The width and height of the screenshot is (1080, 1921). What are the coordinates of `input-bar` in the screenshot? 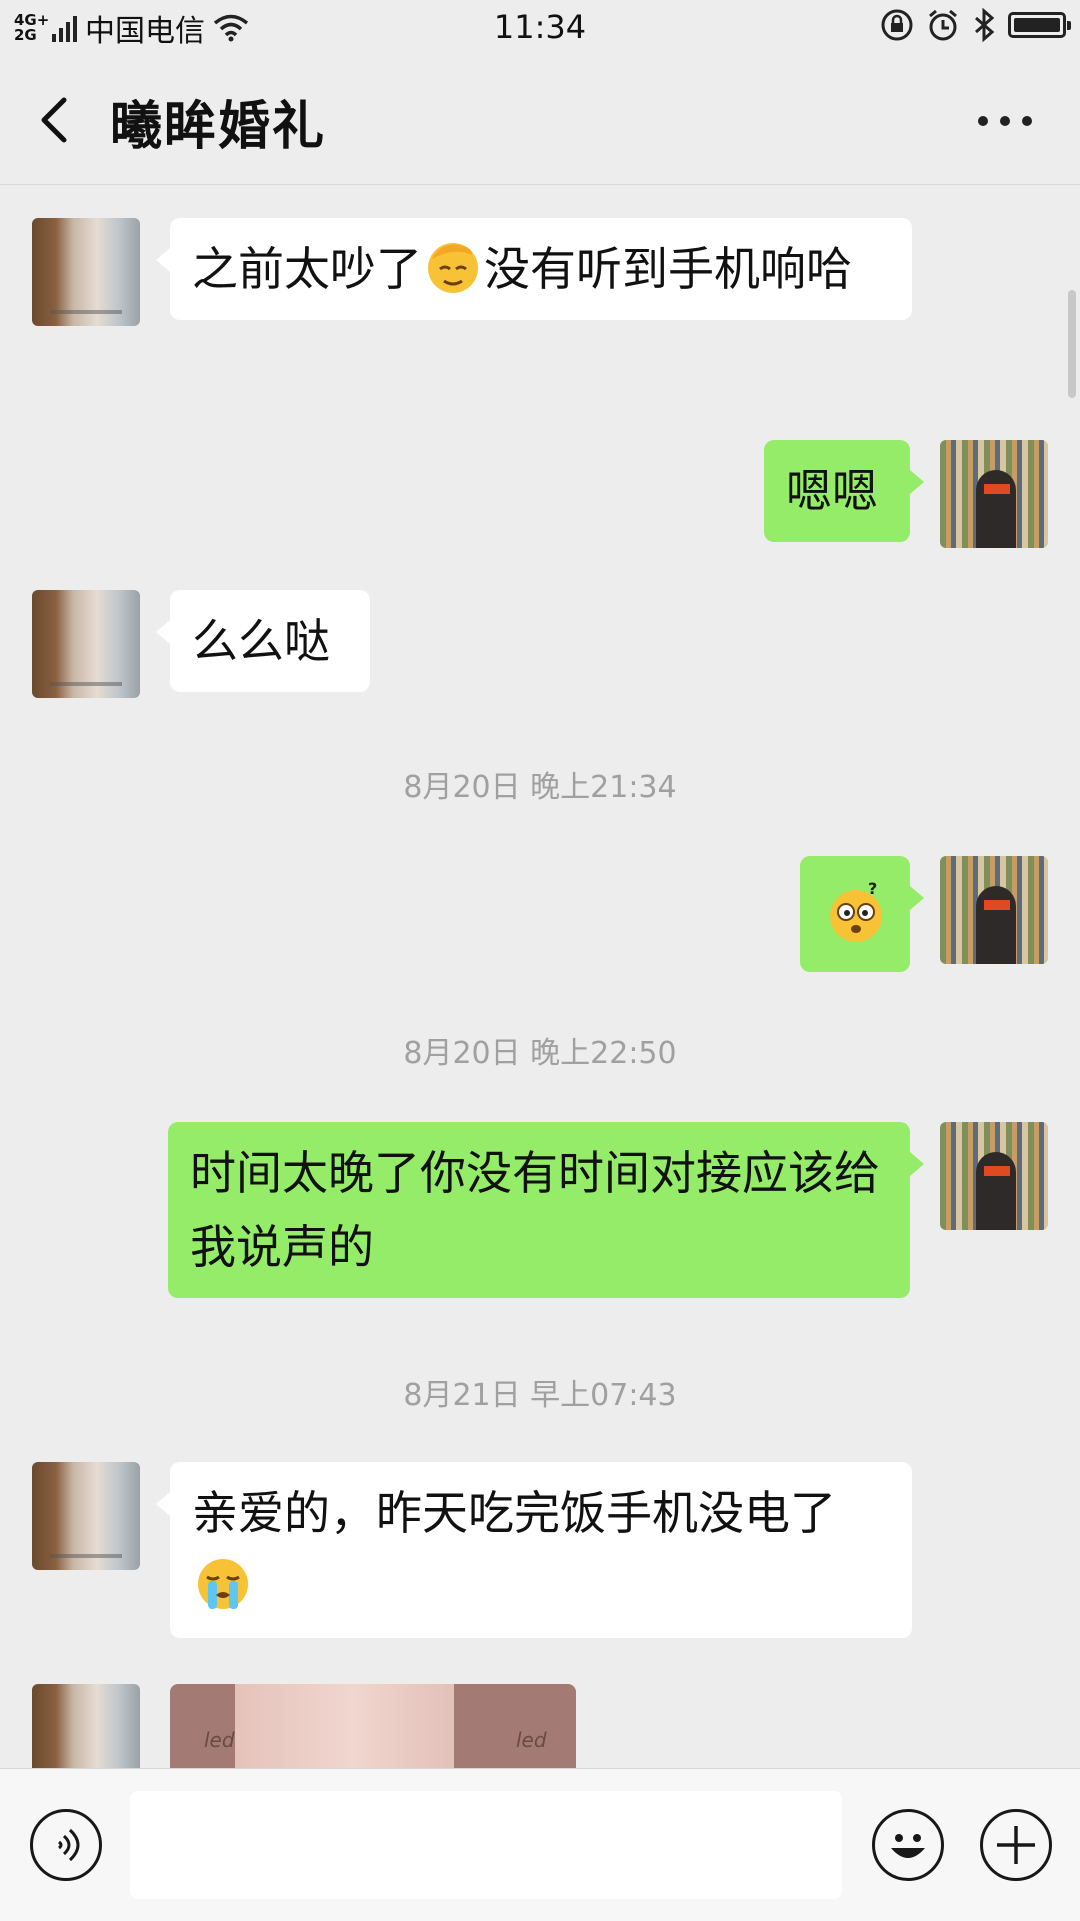 It's located at (540, 1844).